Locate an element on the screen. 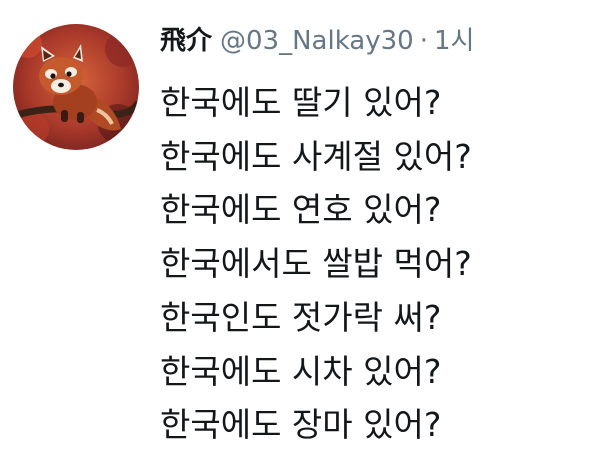 The width and height of the screenshot is (608, 452). tweet-line: 한국에도 장마 있어? is located at coordinates (301, 425).